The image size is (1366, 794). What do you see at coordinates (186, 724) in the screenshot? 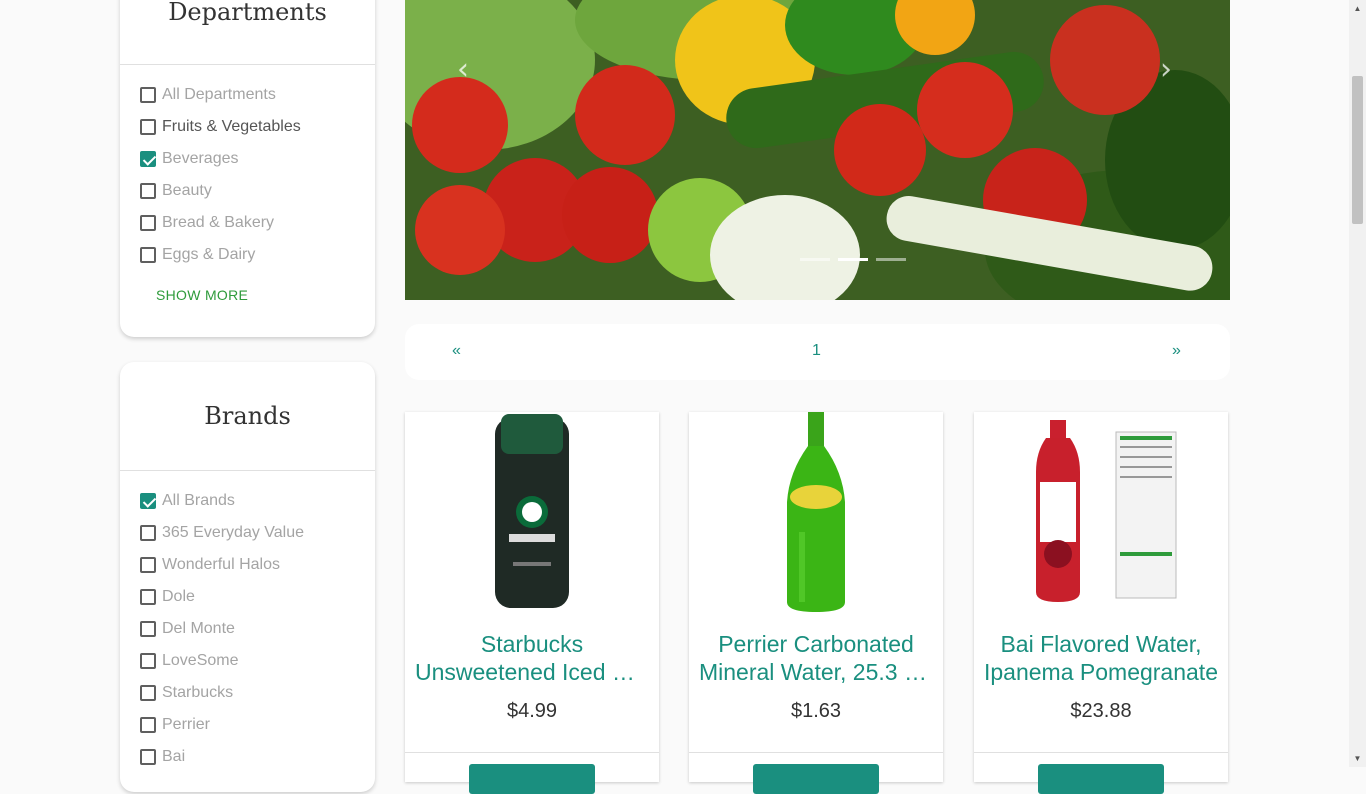
I see `checkbox-label: Perrier` at bounding box center [186, 724].